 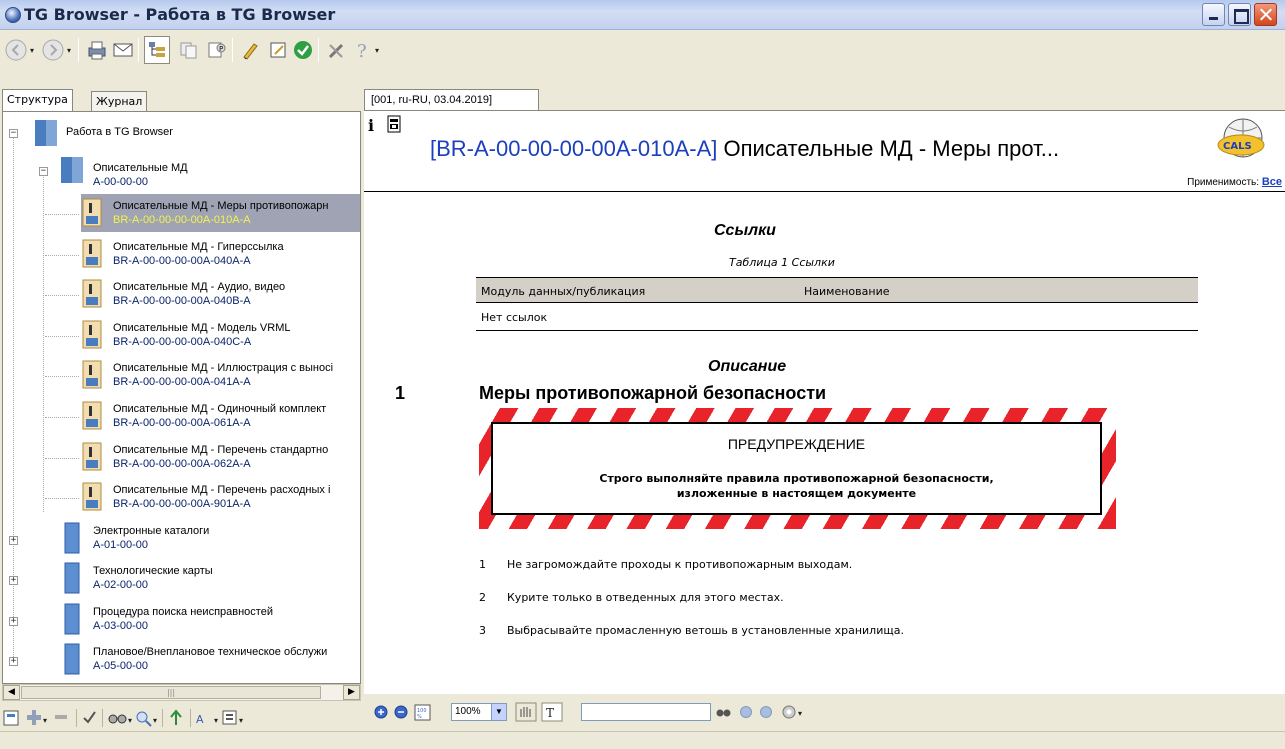 What do you see at coordinates (119, 101) in the screenshot?
I see `tab-journal: Журнал` at bounding box center [119, 101].